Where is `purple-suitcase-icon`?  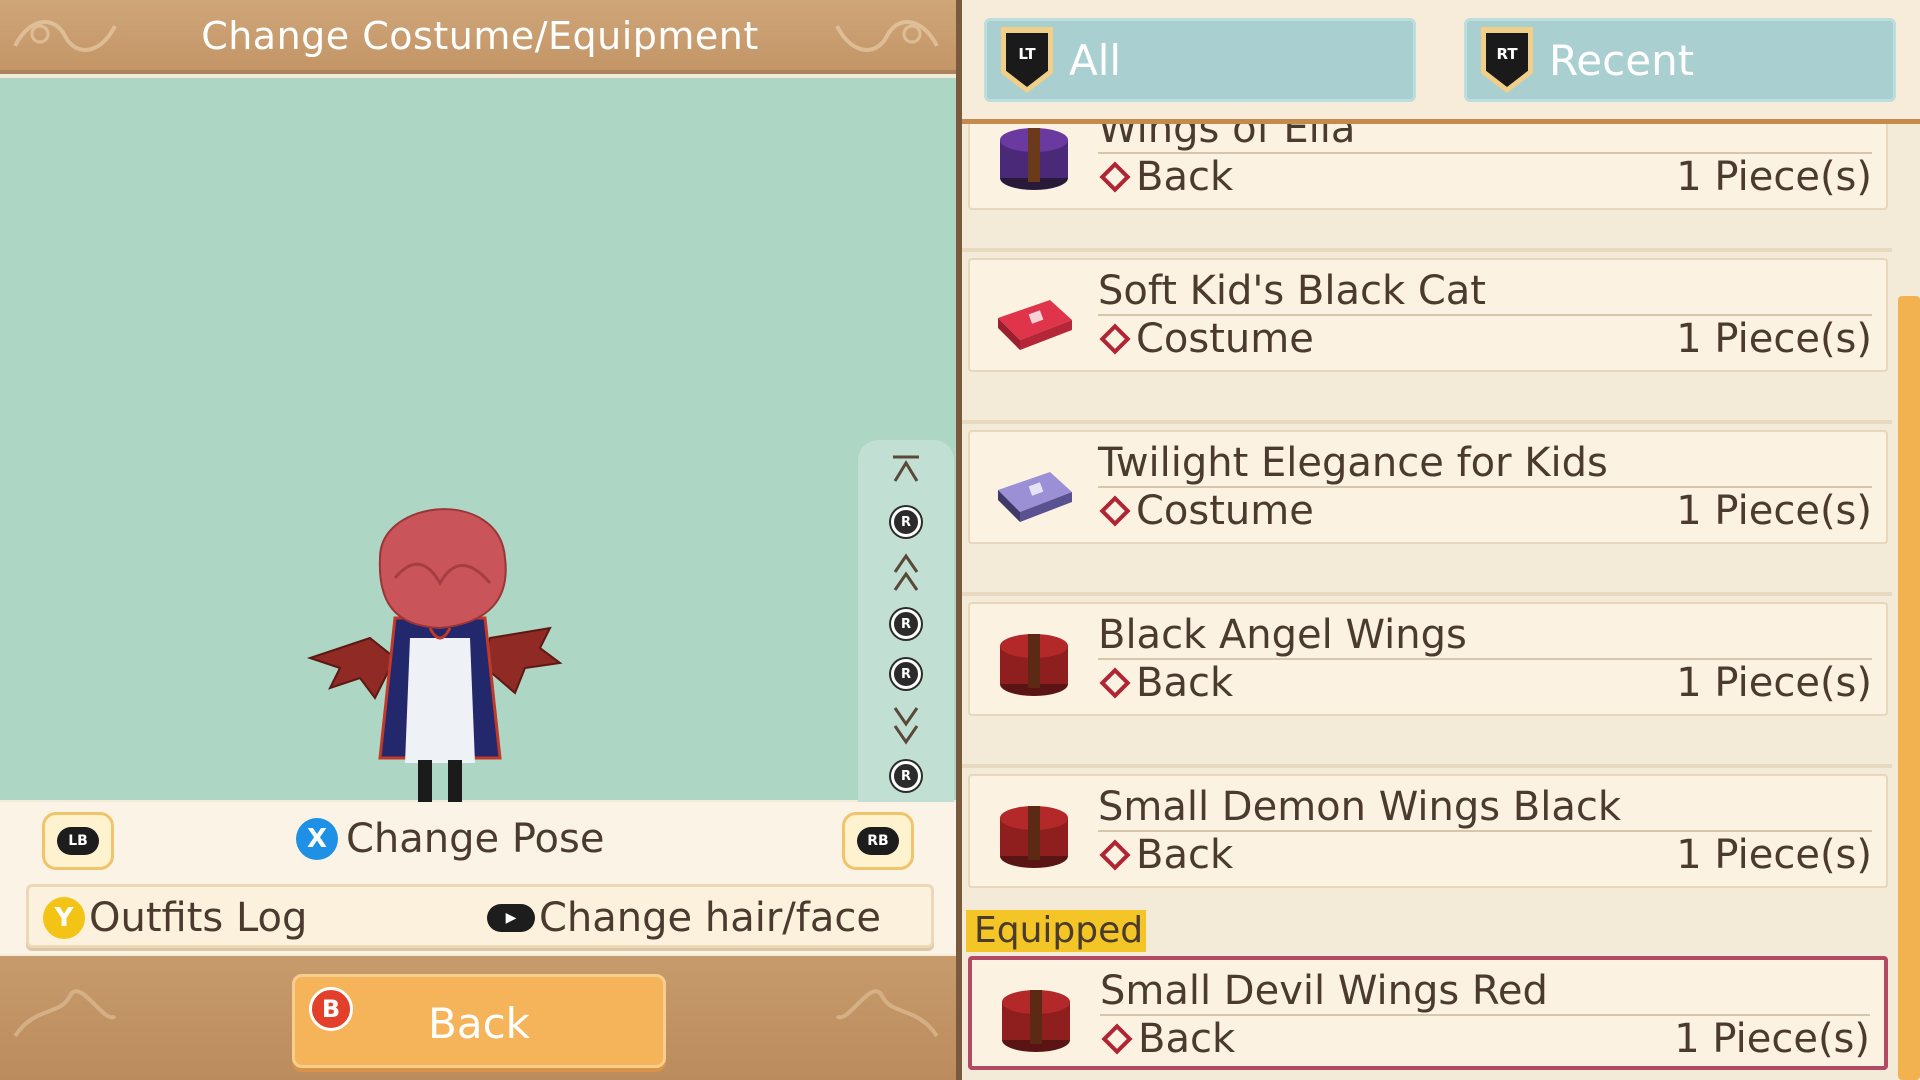 purple-suitcase-icon is located at coordinates (1035, 497).